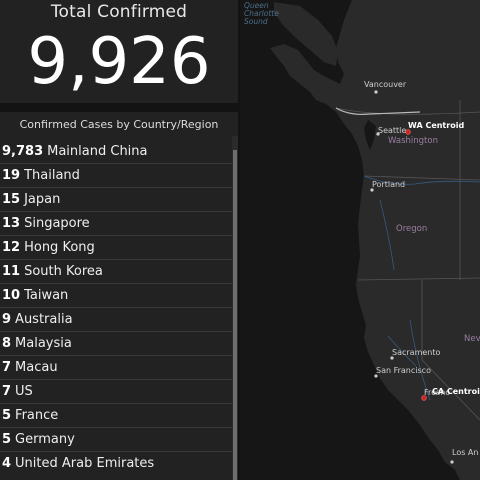 The width and height of the screenshot is (480, 480). What do you see at coordinates (11, 271) in the screenshot?
I see `case-count: 11` at bounding box center [11, 271].